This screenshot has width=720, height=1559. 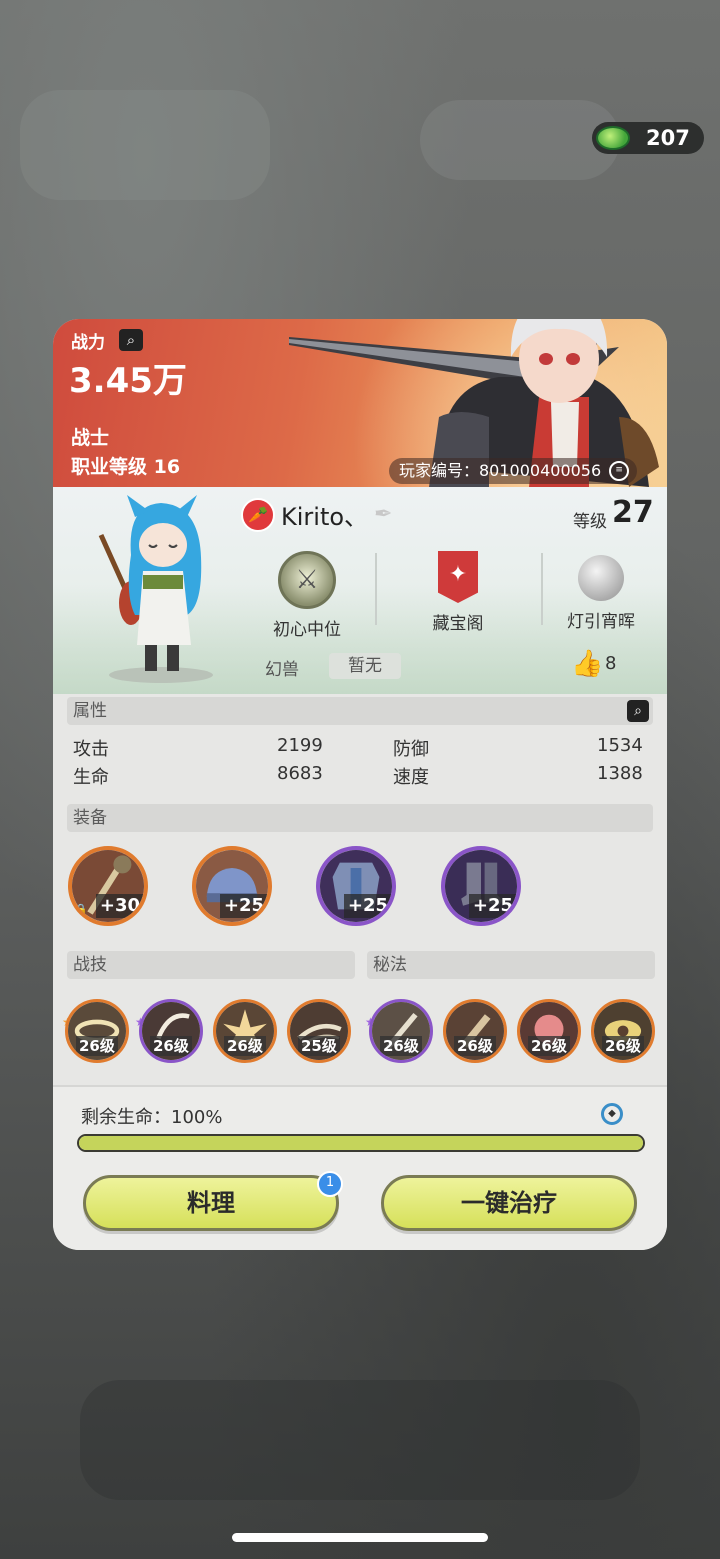 What do you see at coordinates (360, 1537) in the screenshot?
I see `home-indicator` at bounding box center [360, 1537].